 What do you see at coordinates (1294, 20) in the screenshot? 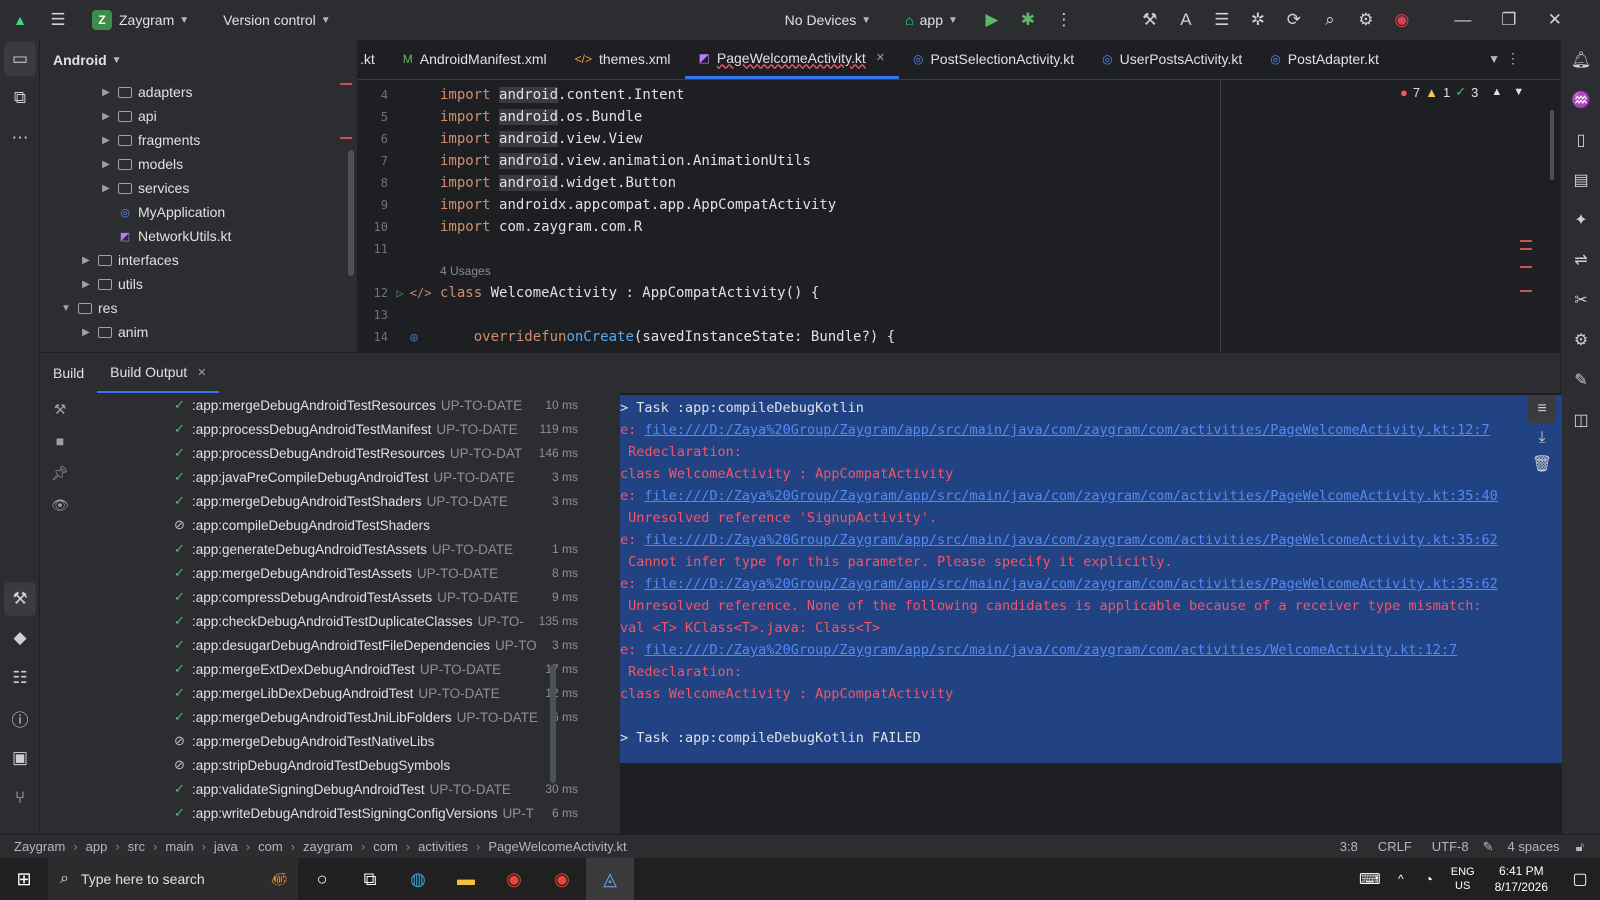
I see `sync-icon: ⟳` at bounding box center [1294, 20].